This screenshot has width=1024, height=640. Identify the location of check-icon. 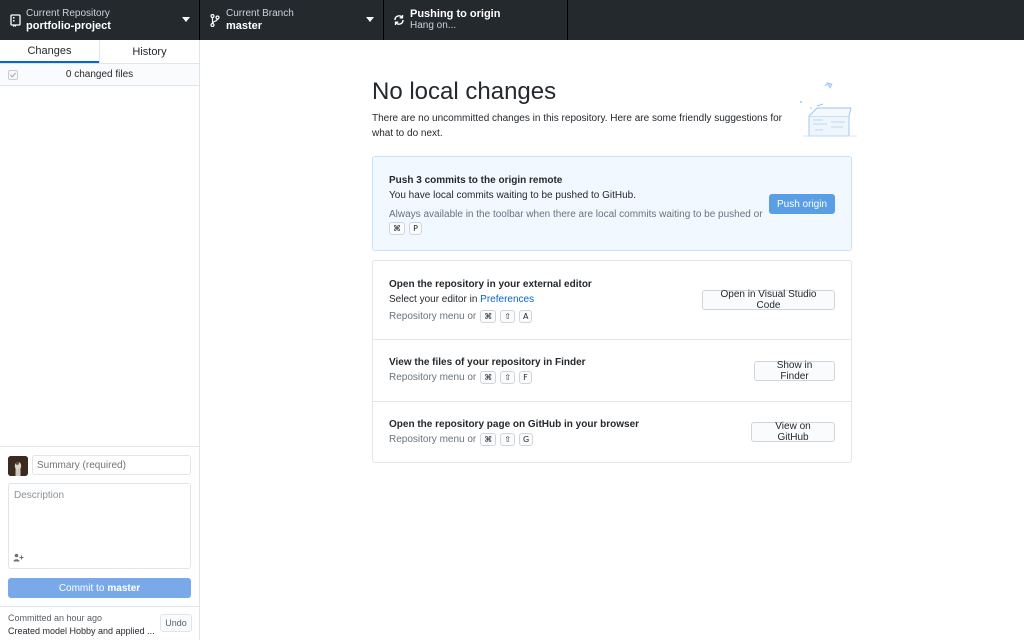
(13, 75).